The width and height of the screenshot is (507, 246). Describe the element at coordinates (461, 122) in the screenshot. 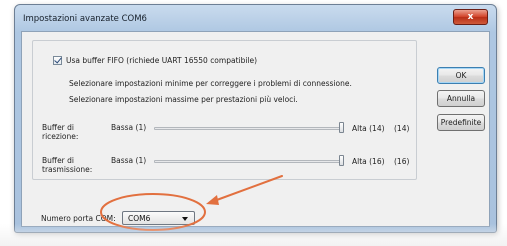

I see `defaults-button: Predefinite` at that location.